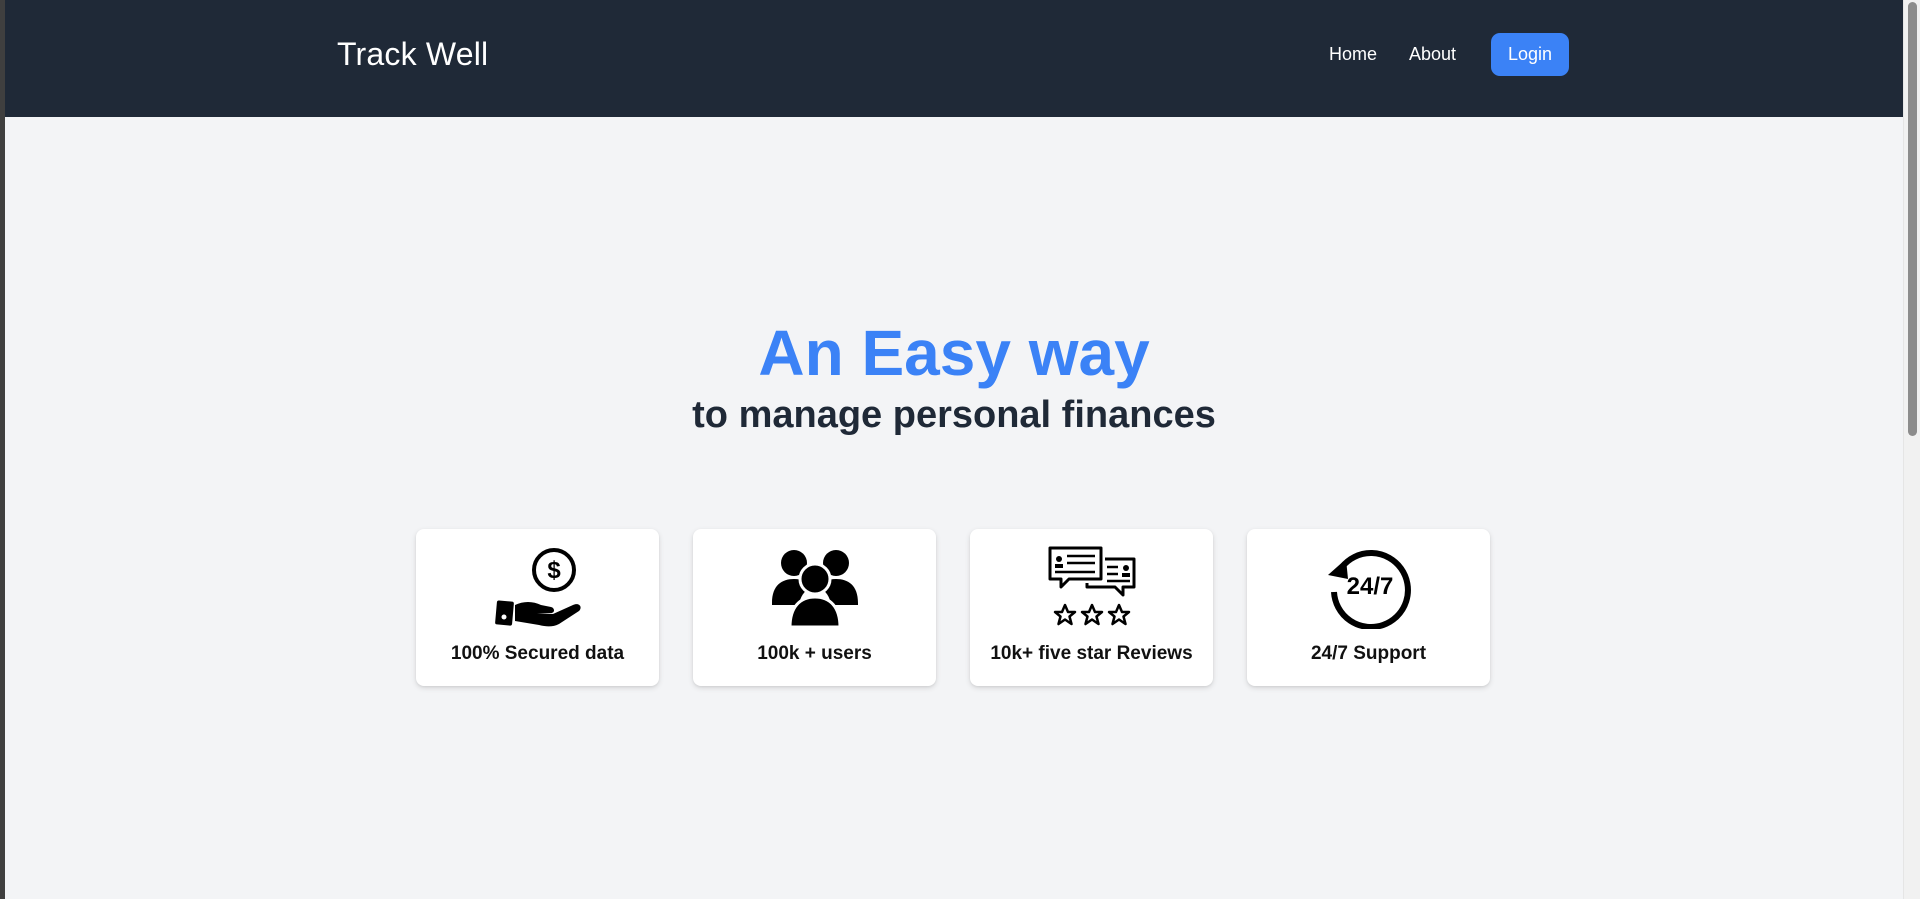 This screenshot has height=899, width=1920. I want to click on feature-label: 100k + users, so click(814, 653).